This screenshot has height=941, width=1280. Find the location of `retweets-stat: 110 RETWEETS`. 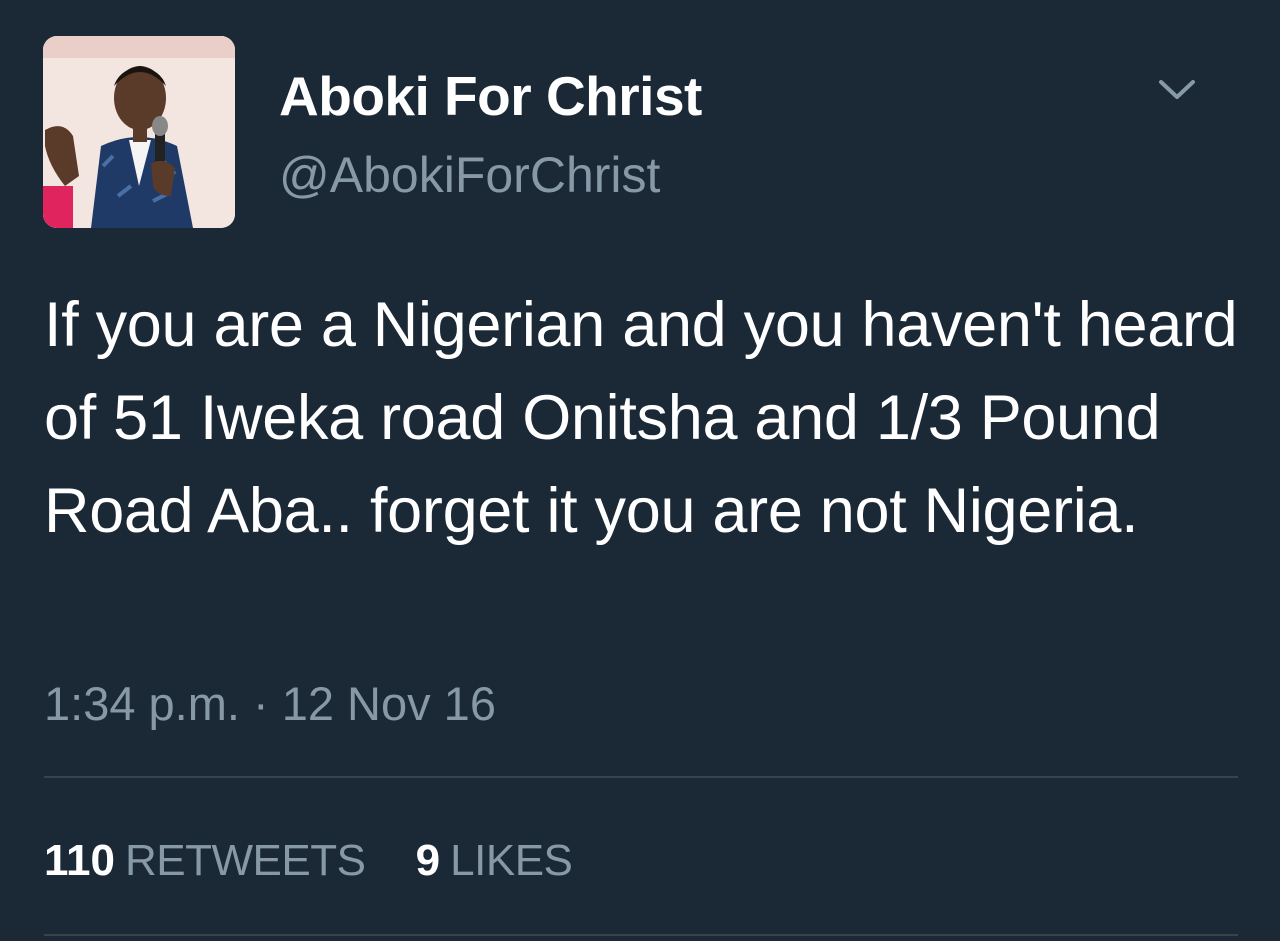

retweets-stat: 110 RETWEETS is located at coordinates (205, 861).